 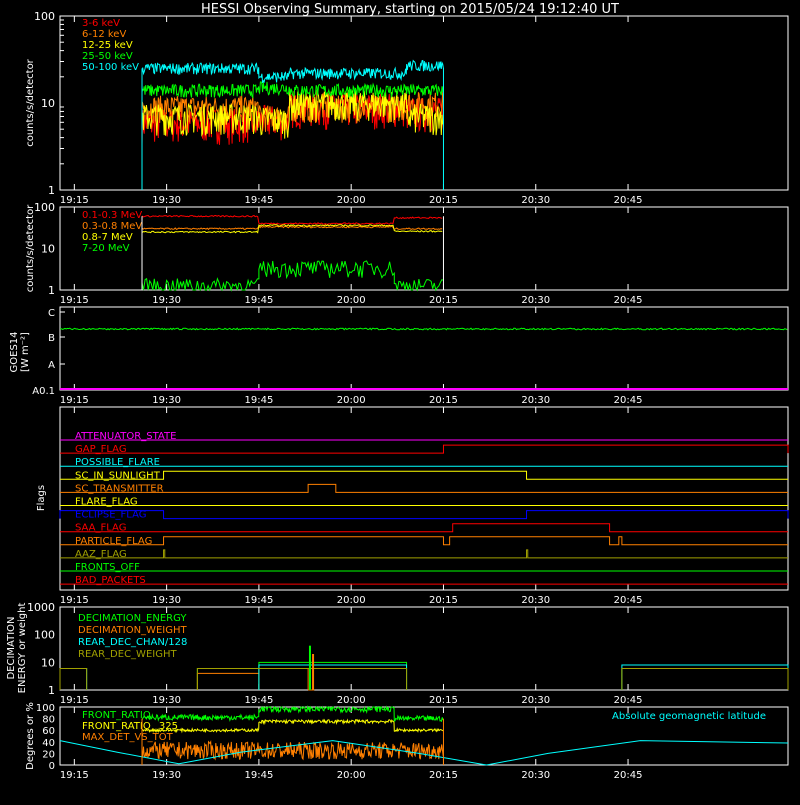 What do you see at coordinates (424, 753) in the screenshot?
I see `geomagnetic-latitude-line` at bounding box center [424, 753].